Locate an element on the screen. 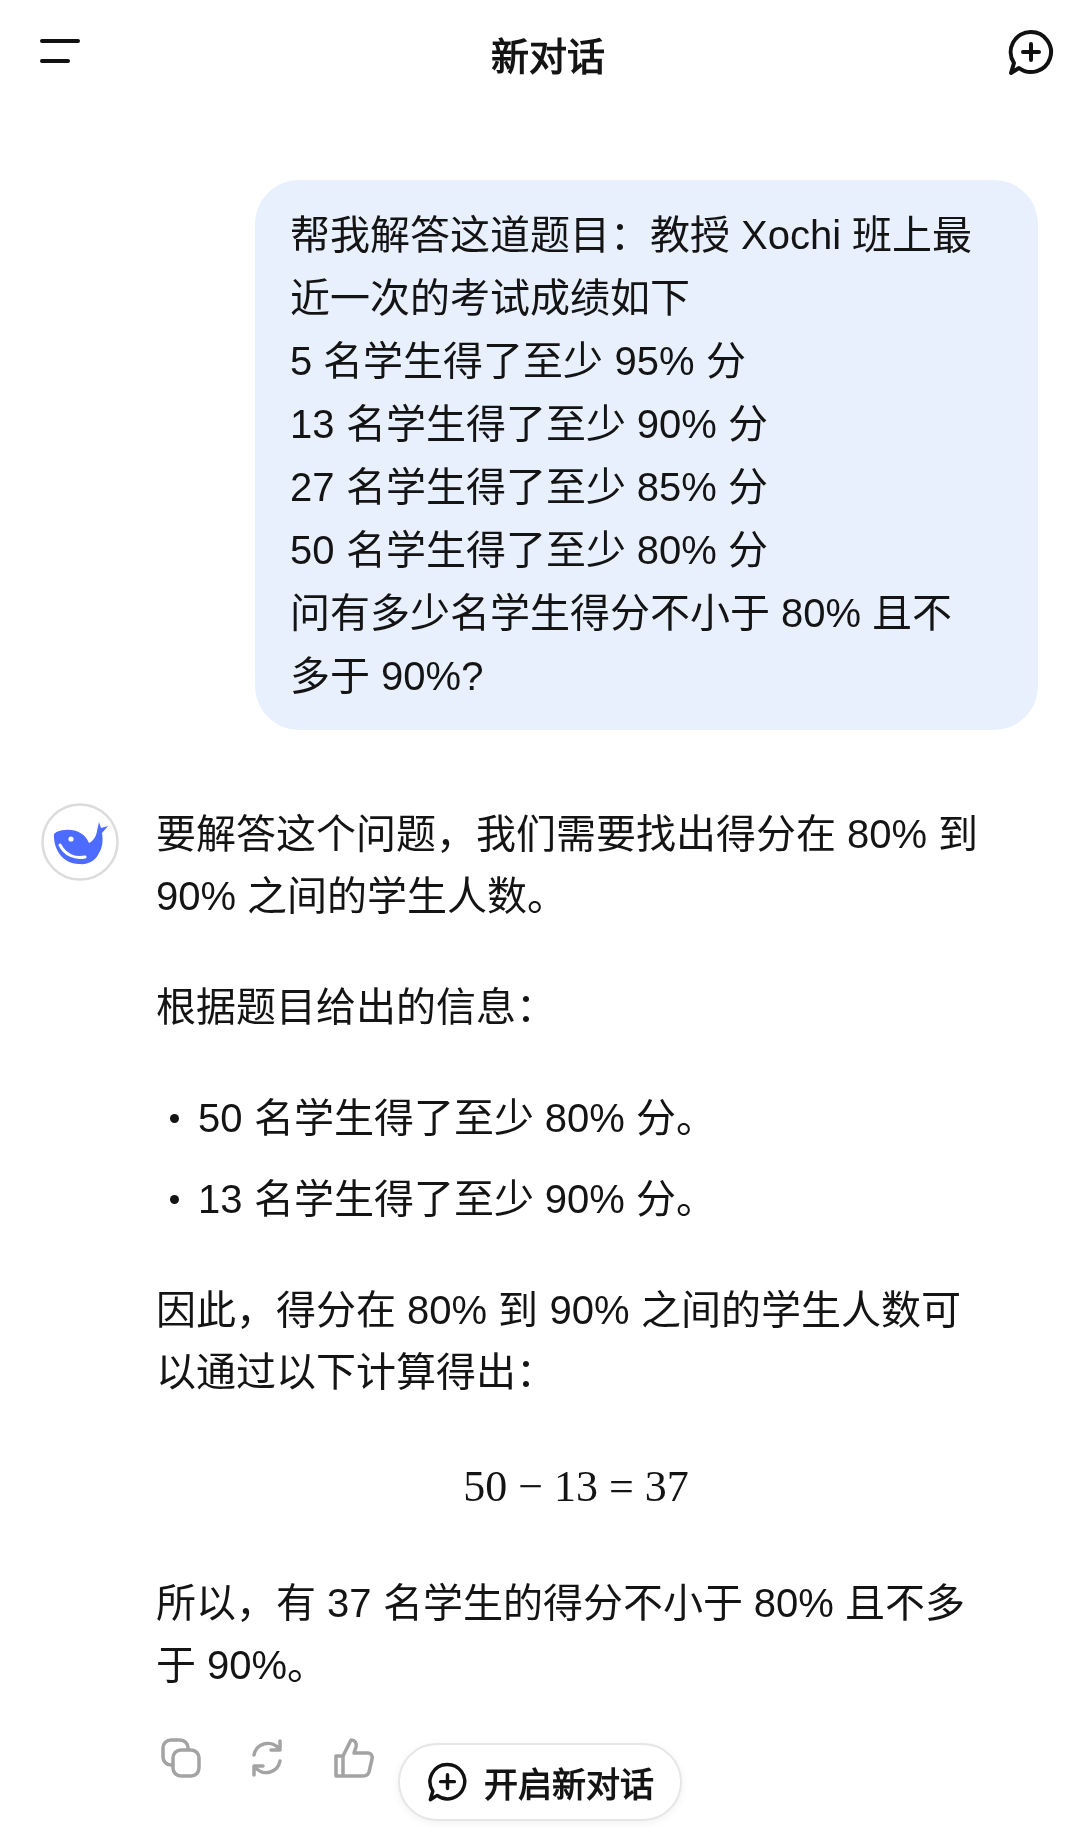  message-line: 5 名学生得了至少 95% 分 is located at coordinates (518, 361).